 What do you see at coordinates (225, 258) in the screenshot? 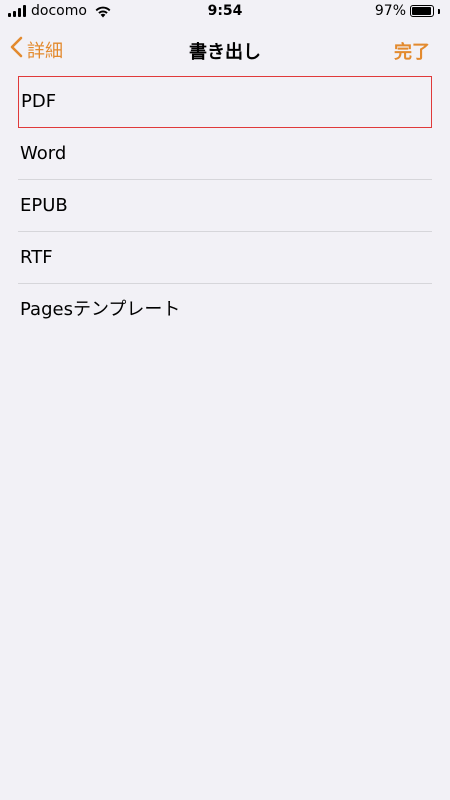
I see `export-option-rtf: RTF` at bounding box center [225, 258].